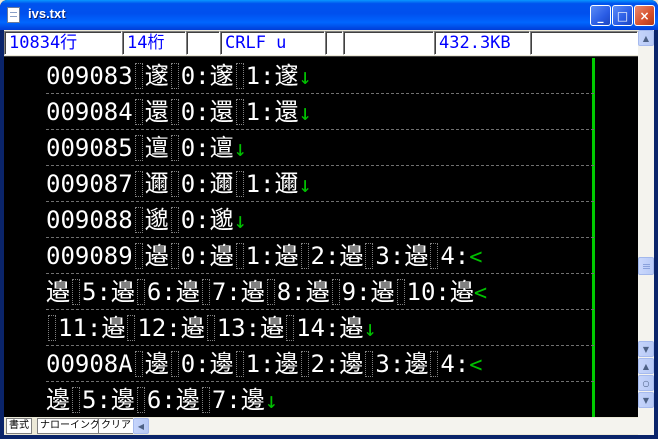  I want to click on title-bar: ivs.txt _ □ ×, so click(329, 15).